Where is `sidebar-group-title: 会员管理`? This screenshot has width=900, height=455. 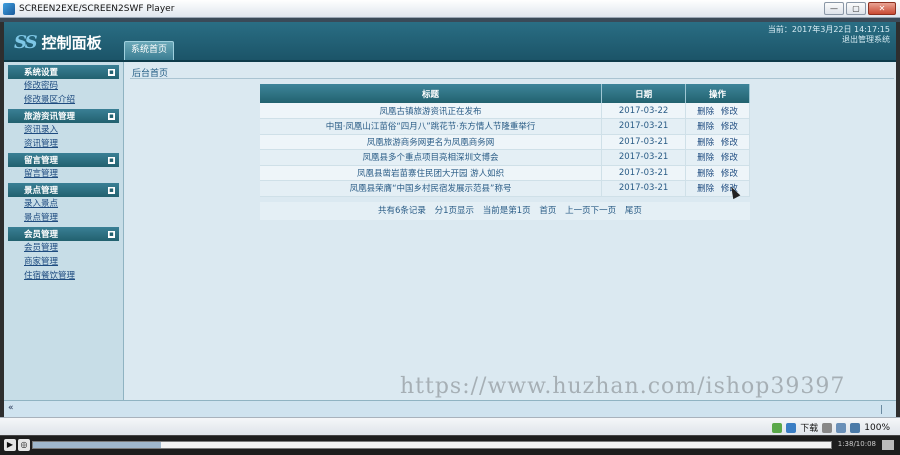 sidebar-group-title: 会员管理 is located at coordinates (41, 235).